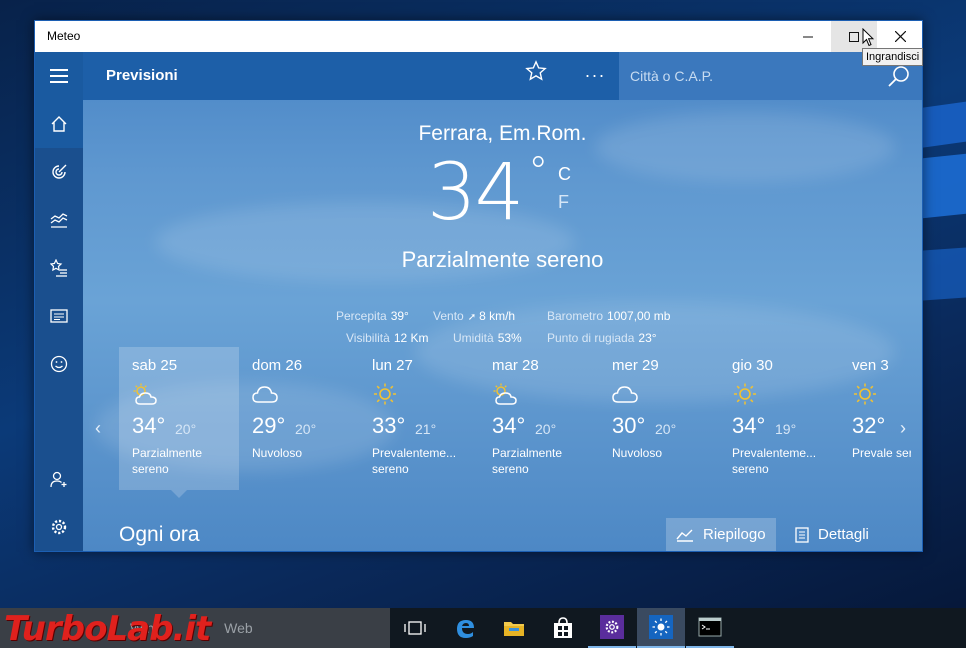  I want to click on forecast-next-arrow: ›, so click(903, 428).